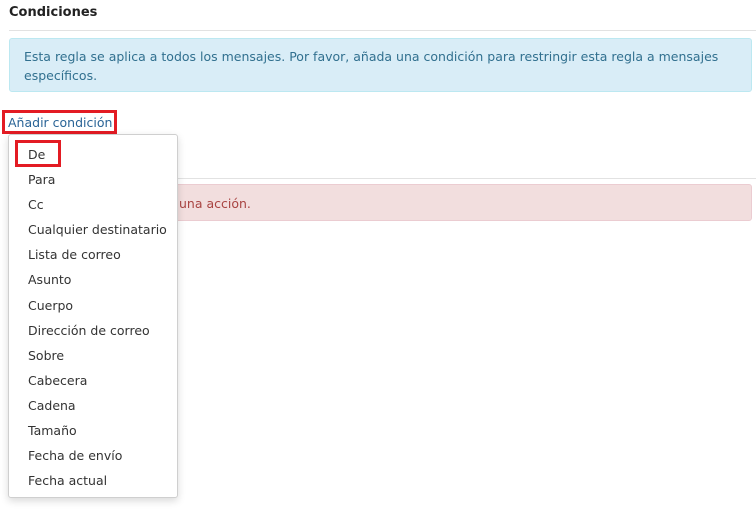 The image size is (756, 509). Describe the element at coordinates (93, 229) in the screenshot. I see `dropdown-item-cualquier-destinatario: Cualquier destinatario` at that location.